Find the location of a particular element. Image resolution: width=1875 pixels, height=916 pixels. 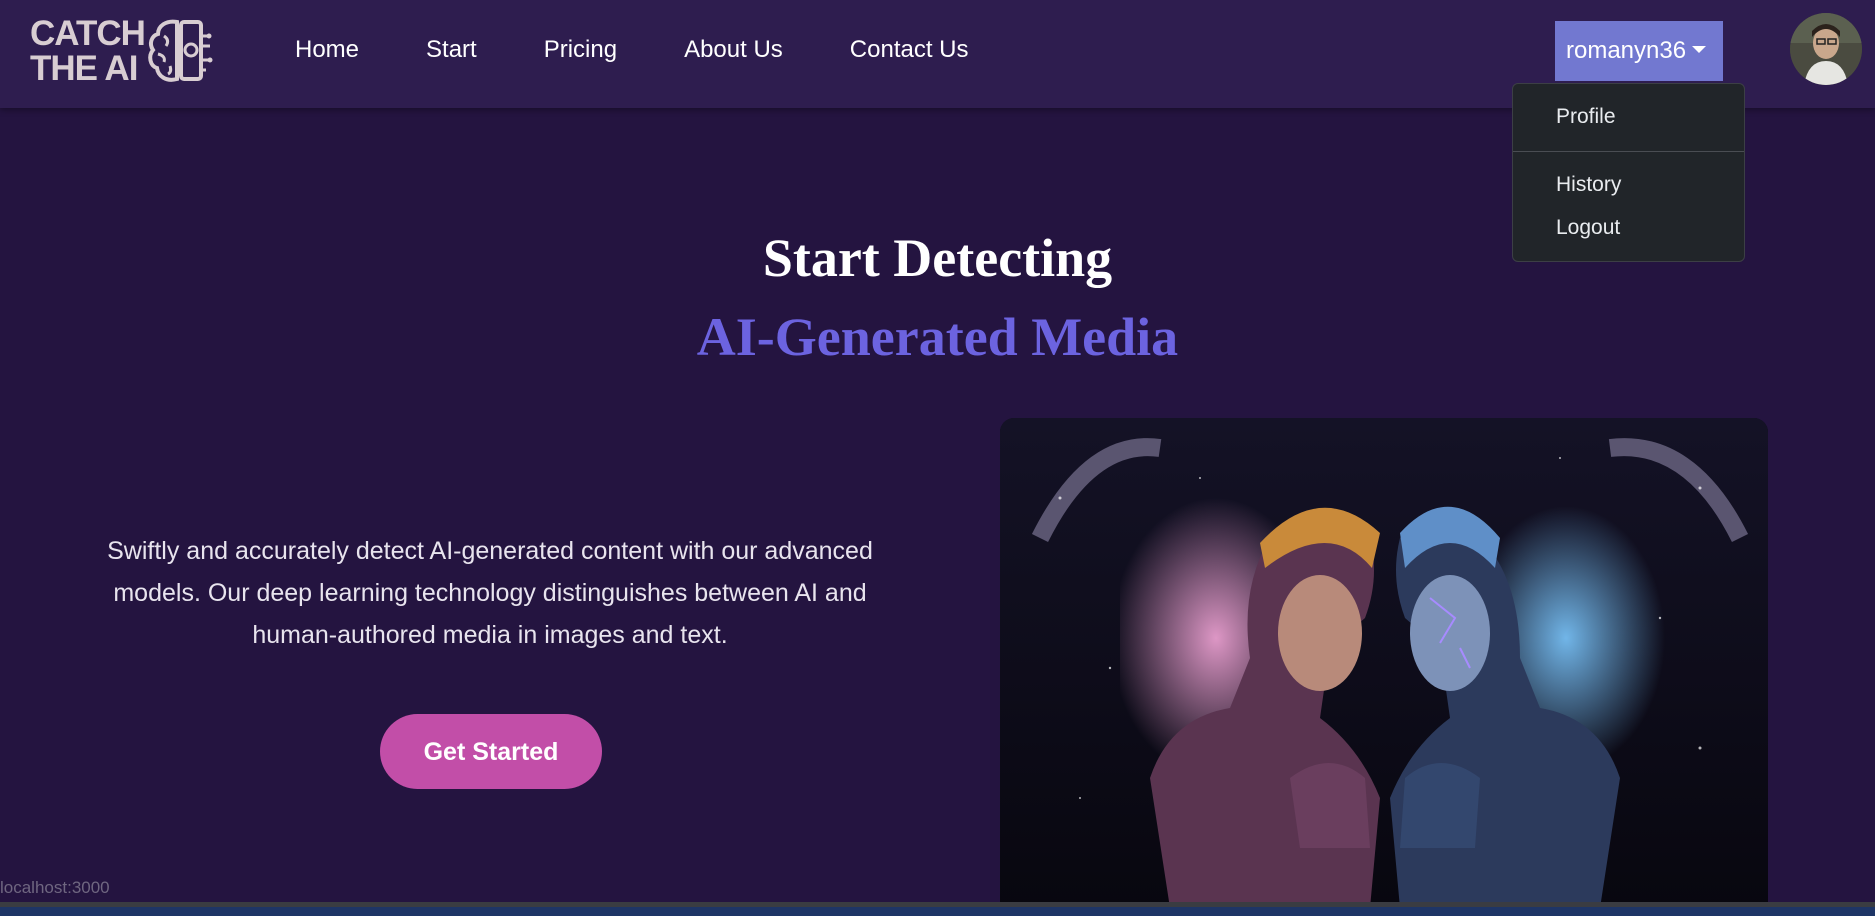

logo-wordmark: CATCH THE AI is located at coordinates (88, 51).